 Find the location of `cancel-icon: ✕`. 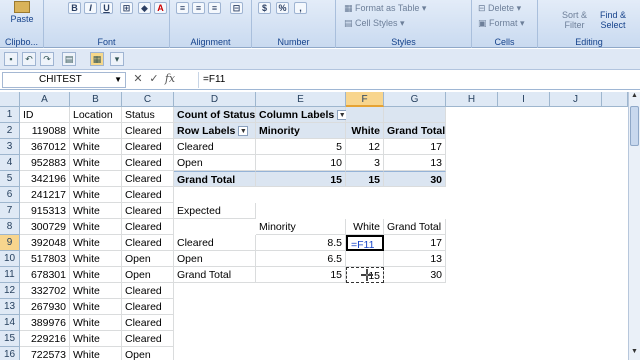

cancel-icon: ✕ is located at coordinates (138, 78).